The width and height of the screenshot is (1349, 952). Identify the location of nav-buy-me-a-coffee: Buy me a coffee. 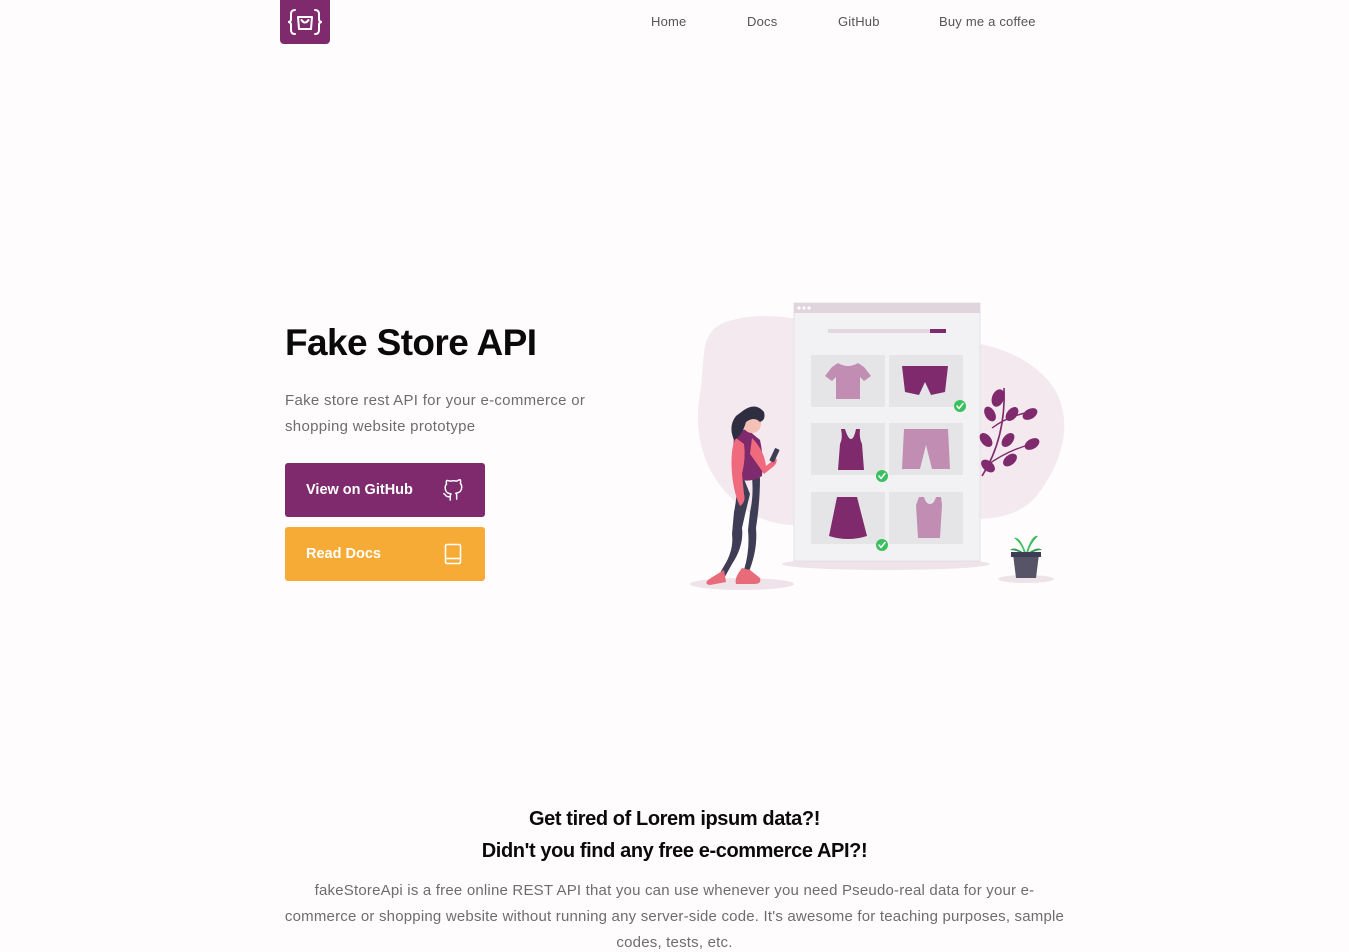
(987, 21).